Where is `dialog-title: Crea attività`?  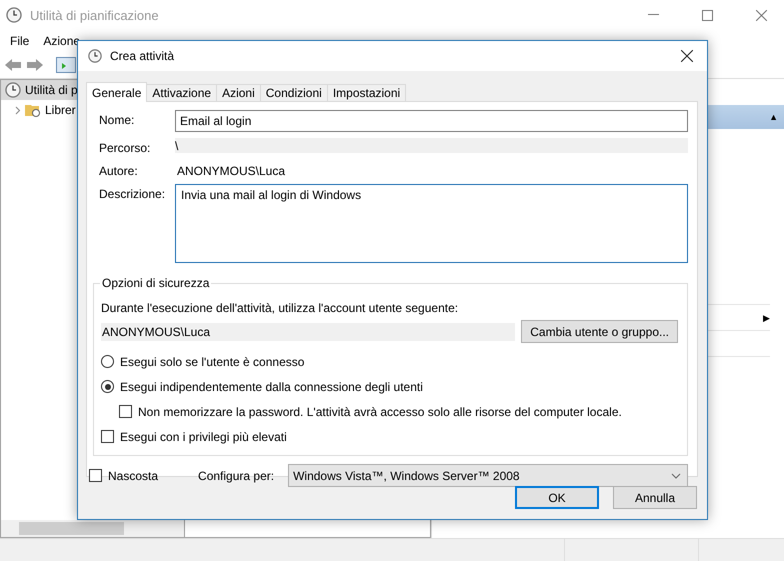
dialog-title: Crea attività is located at coordinates (143, 56).